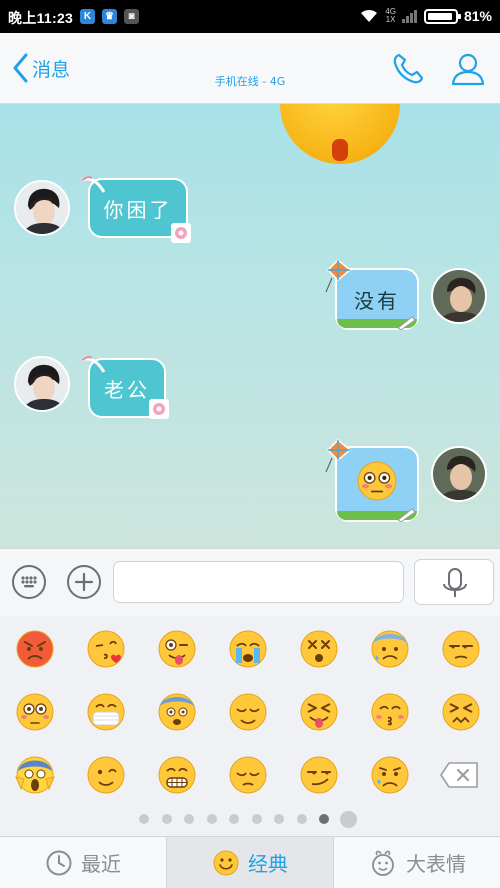 The height and width of the screenshot is (888, 500). I want to click on pensive-emoji, so click(248, 775).